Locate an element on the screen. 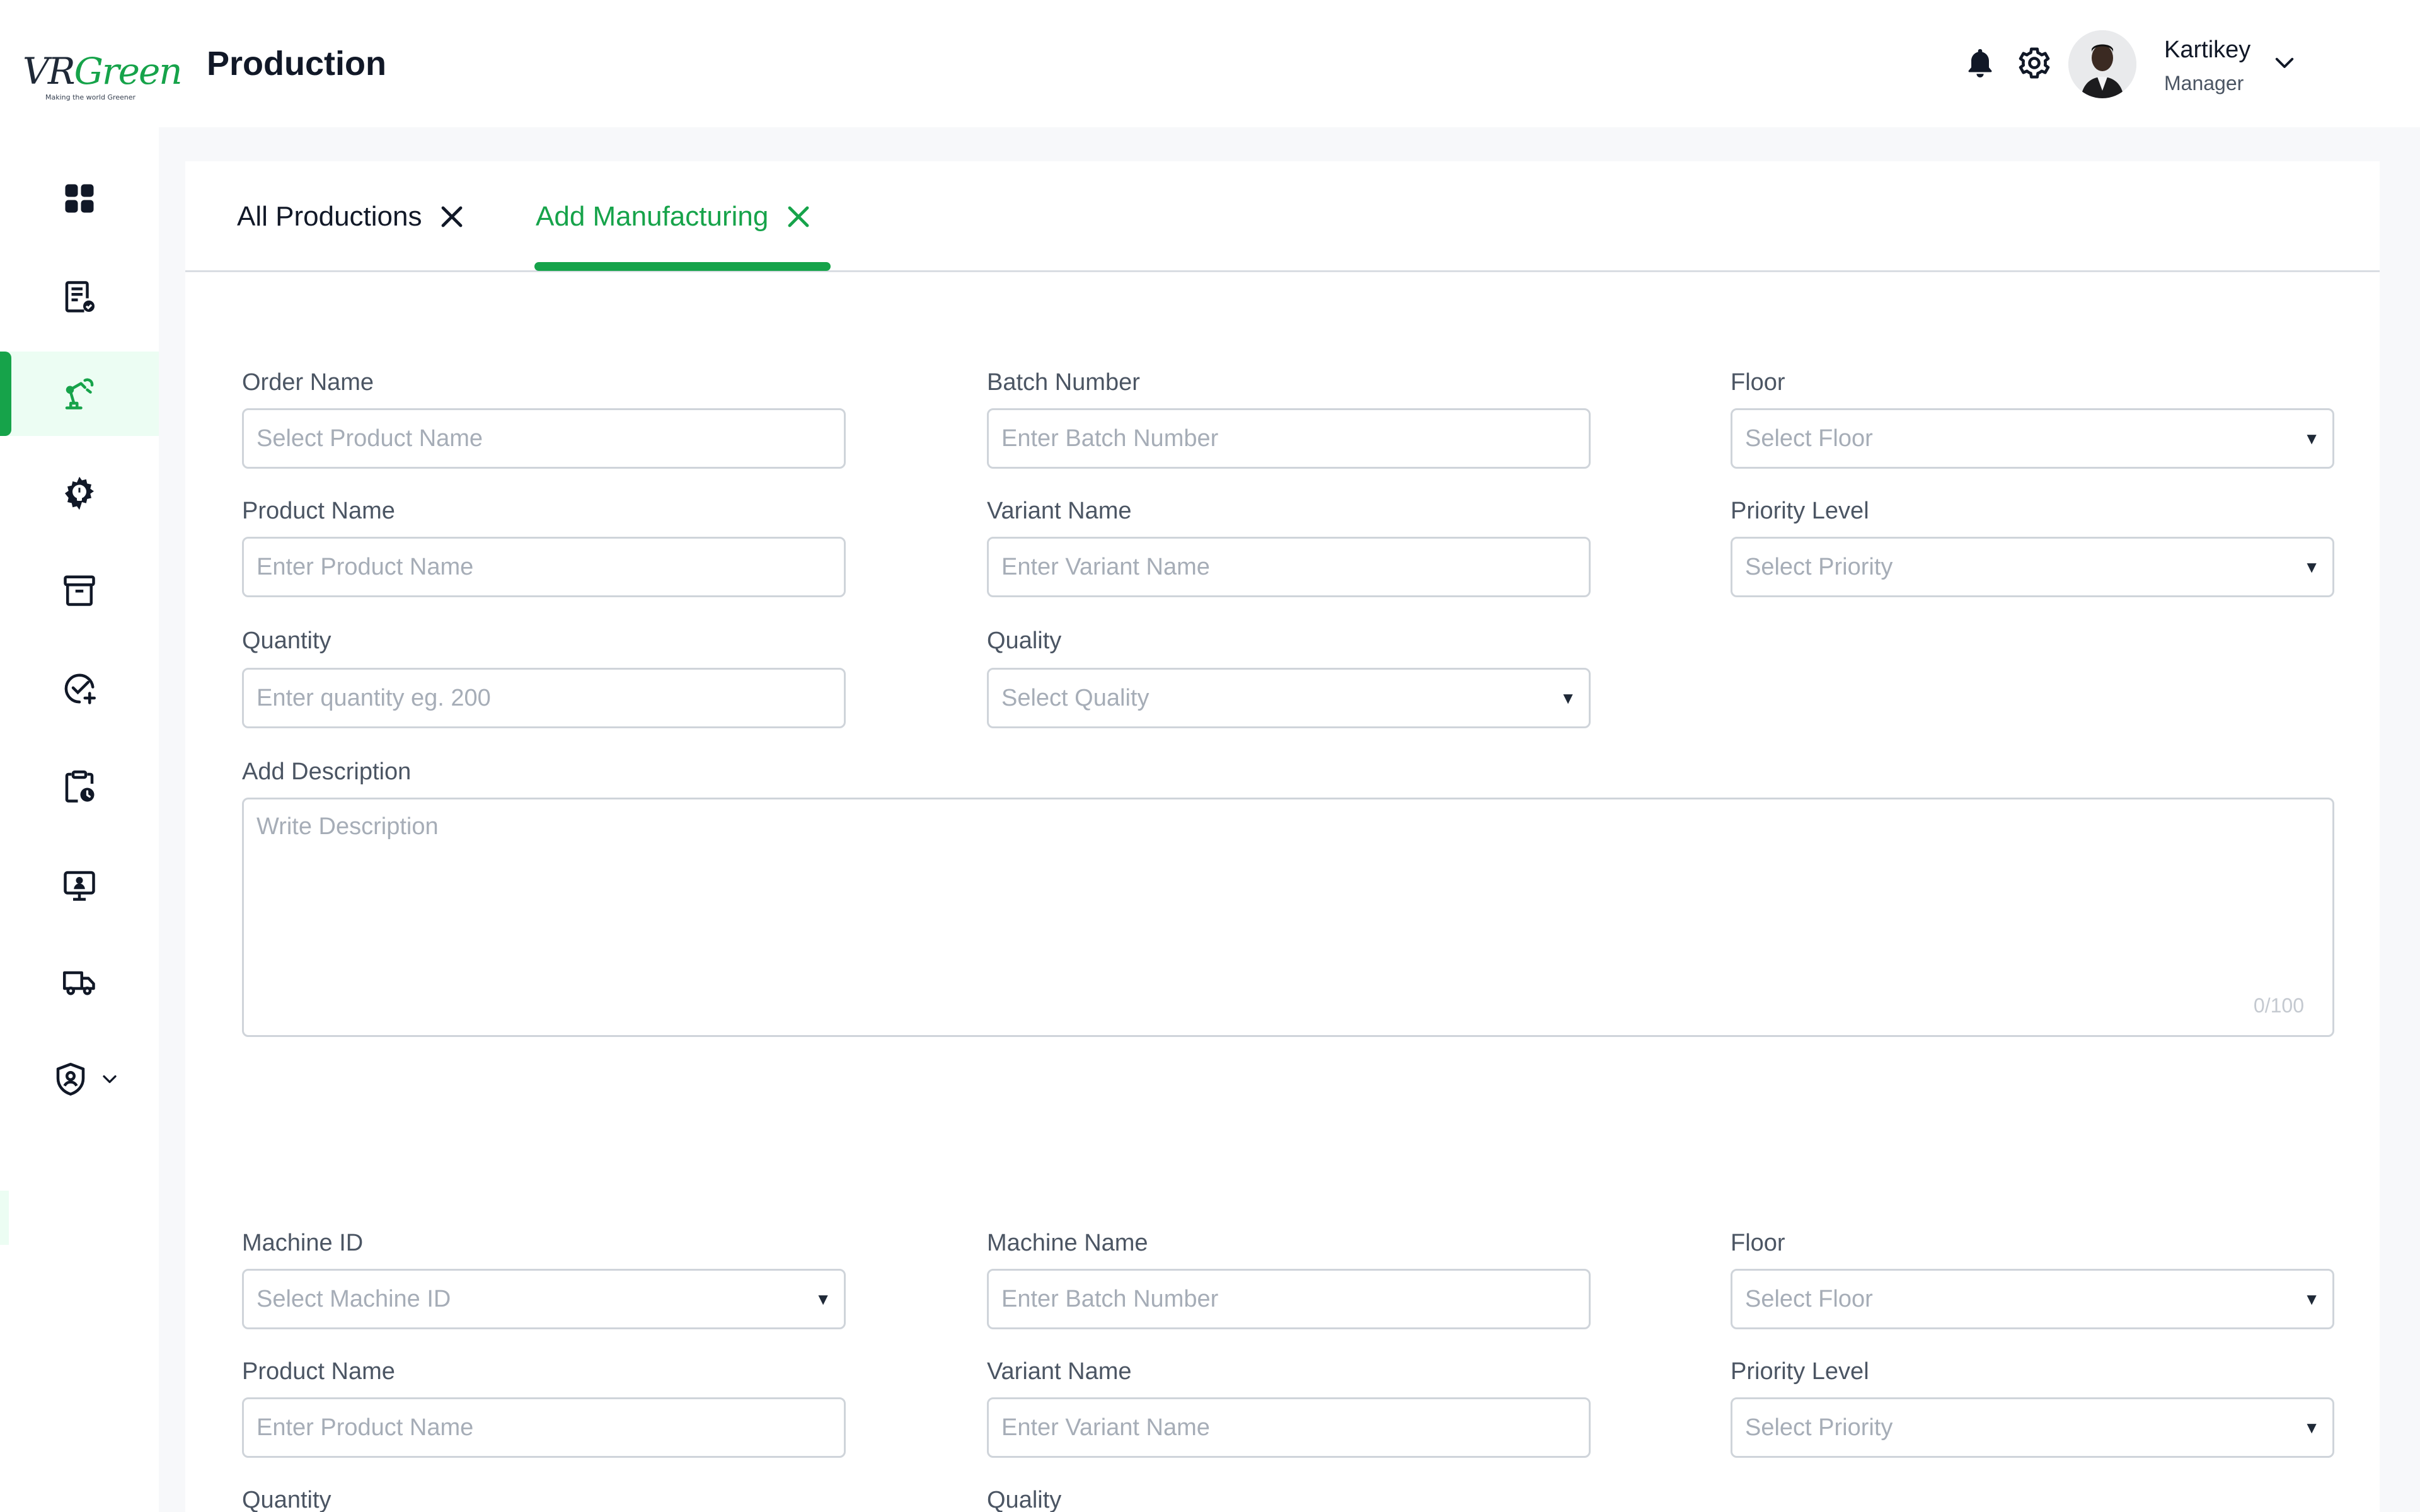 This screenshot has width=2420, height=1512. floor-label-2: Floor is located at coordinates (1758, 1243).